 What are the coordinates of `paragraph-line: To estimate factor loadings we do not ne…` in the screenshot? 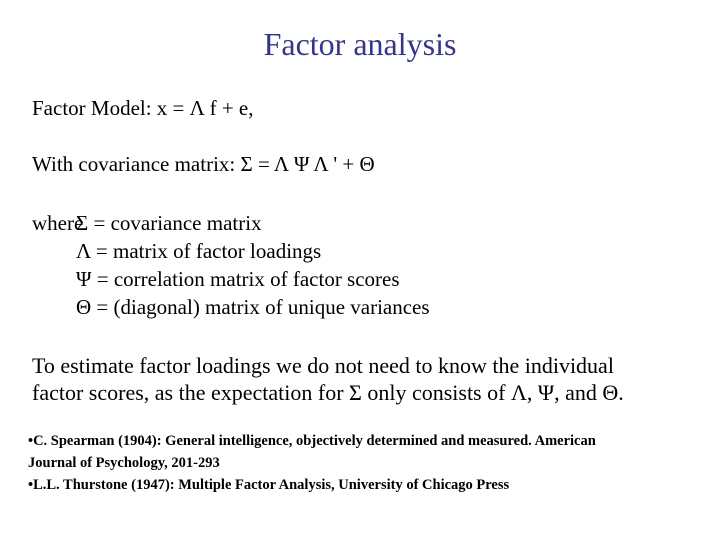 It's located at (323, 365).